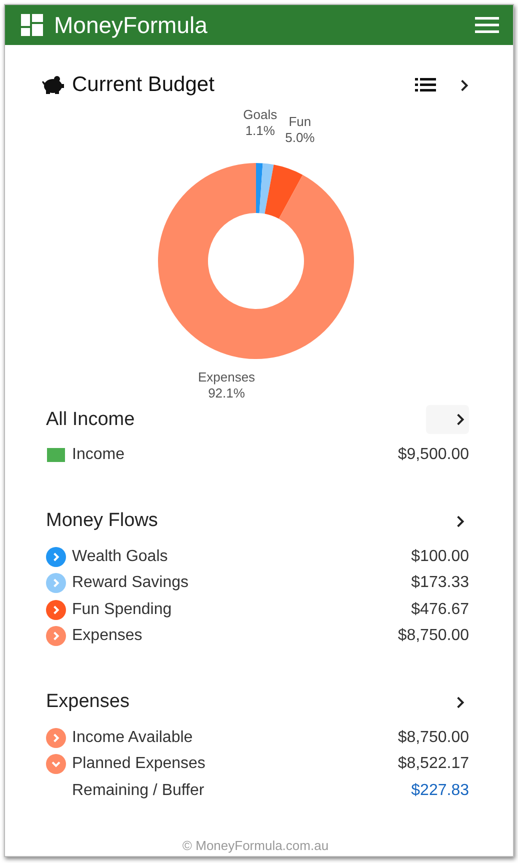 The image size is (518, 863). What do you see at coordinates (425, 85) in the screenshot?
I see `list-icon` at bounding box center [425, 85].